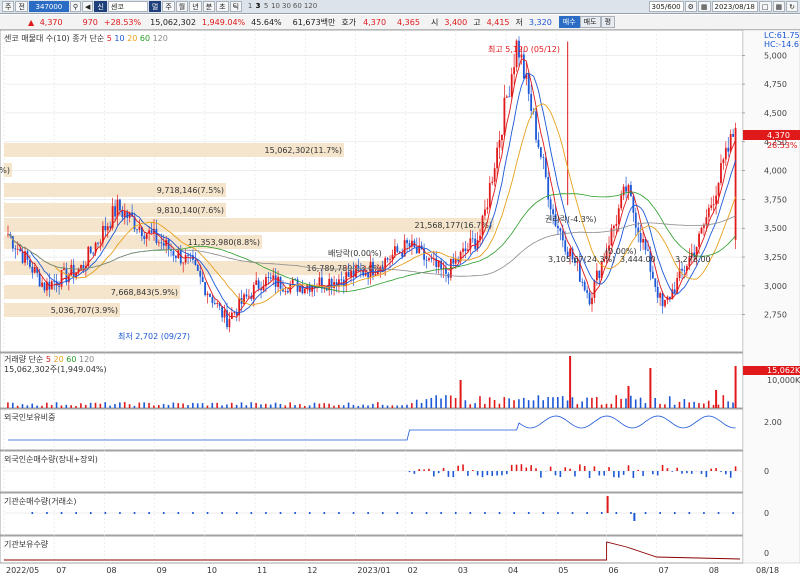 The width and height of the screenshot is (800, 576). What do you see at coordinates (477, 22) in the screenshot?
I see `high-label: 고` at bounding box center [477, 22].